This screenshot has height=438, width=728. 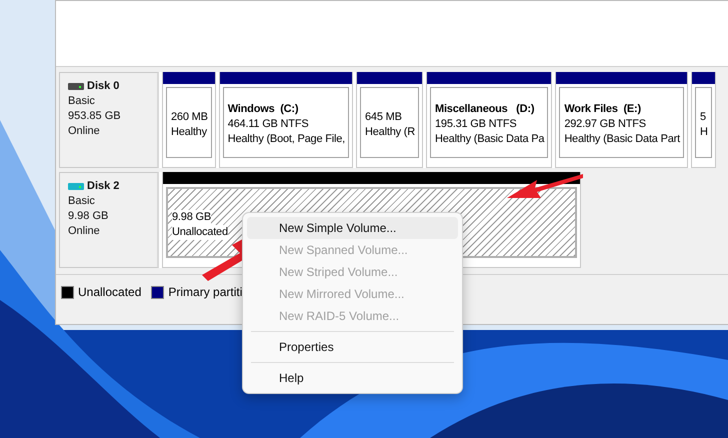 I want to click on disk-size: 953.85 GB, so click(x=95, y=116).